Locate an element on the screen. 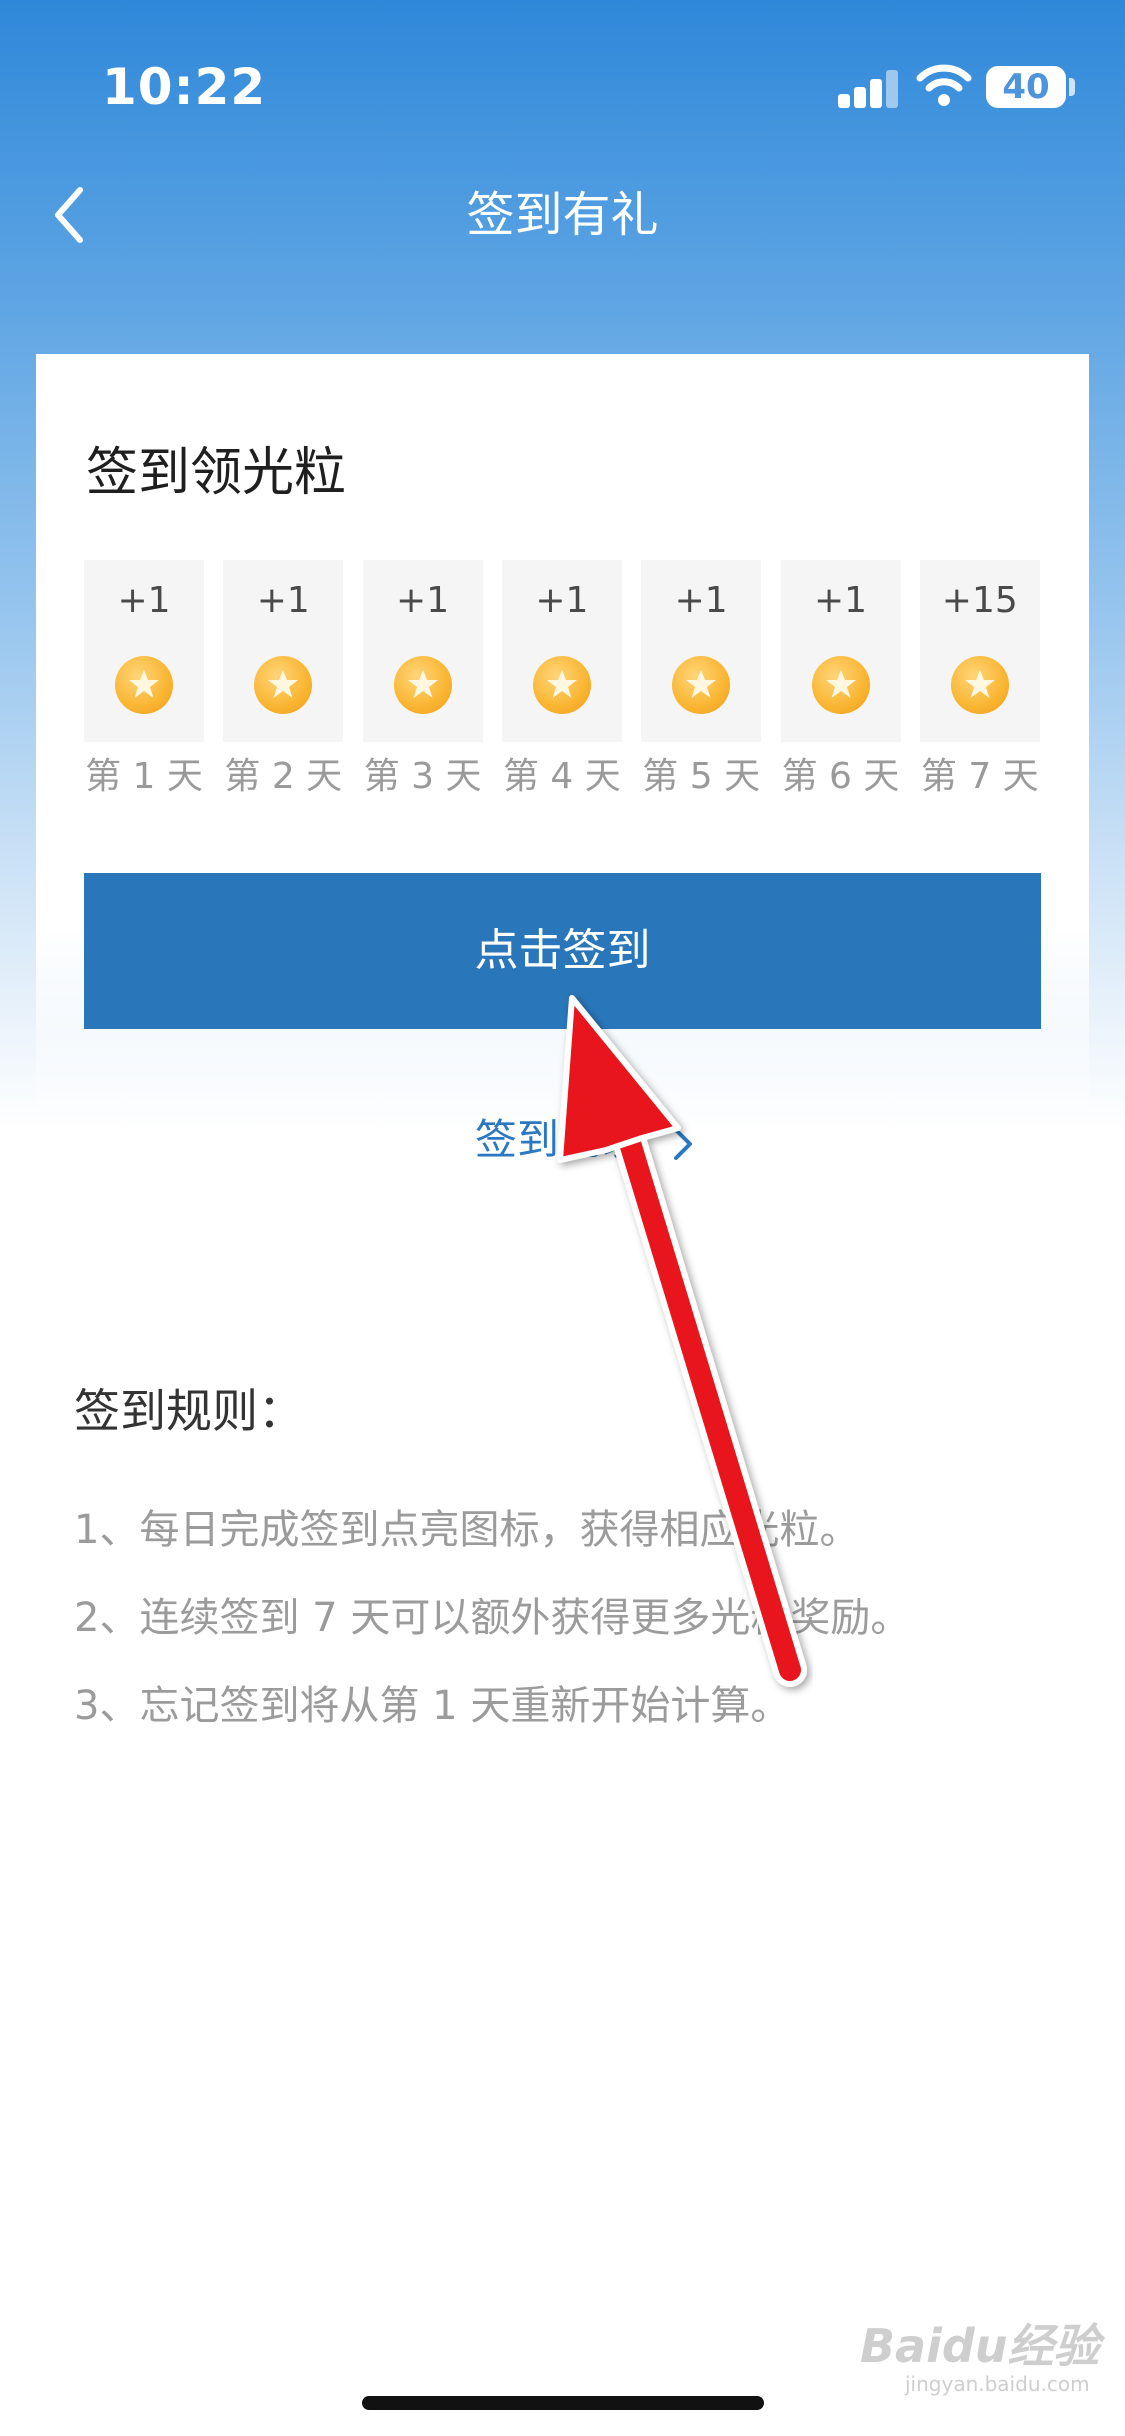 The image size is (1125, 2436). day-label: 第 2 天 is located at coordinates (283, 776).